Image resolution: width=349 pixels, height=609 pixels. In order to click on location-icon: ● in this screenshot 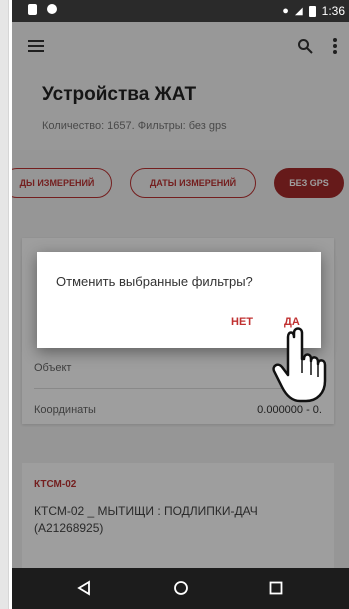, I will do `click(285, 11)`.